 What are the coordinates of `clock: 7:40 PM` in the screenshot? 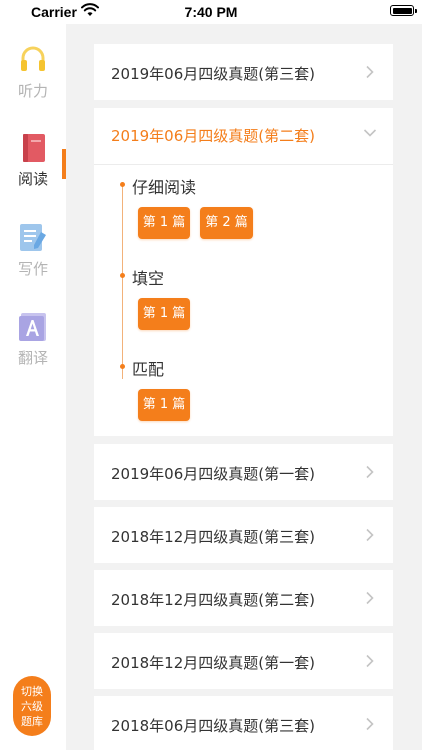 It's located at (211, 12).